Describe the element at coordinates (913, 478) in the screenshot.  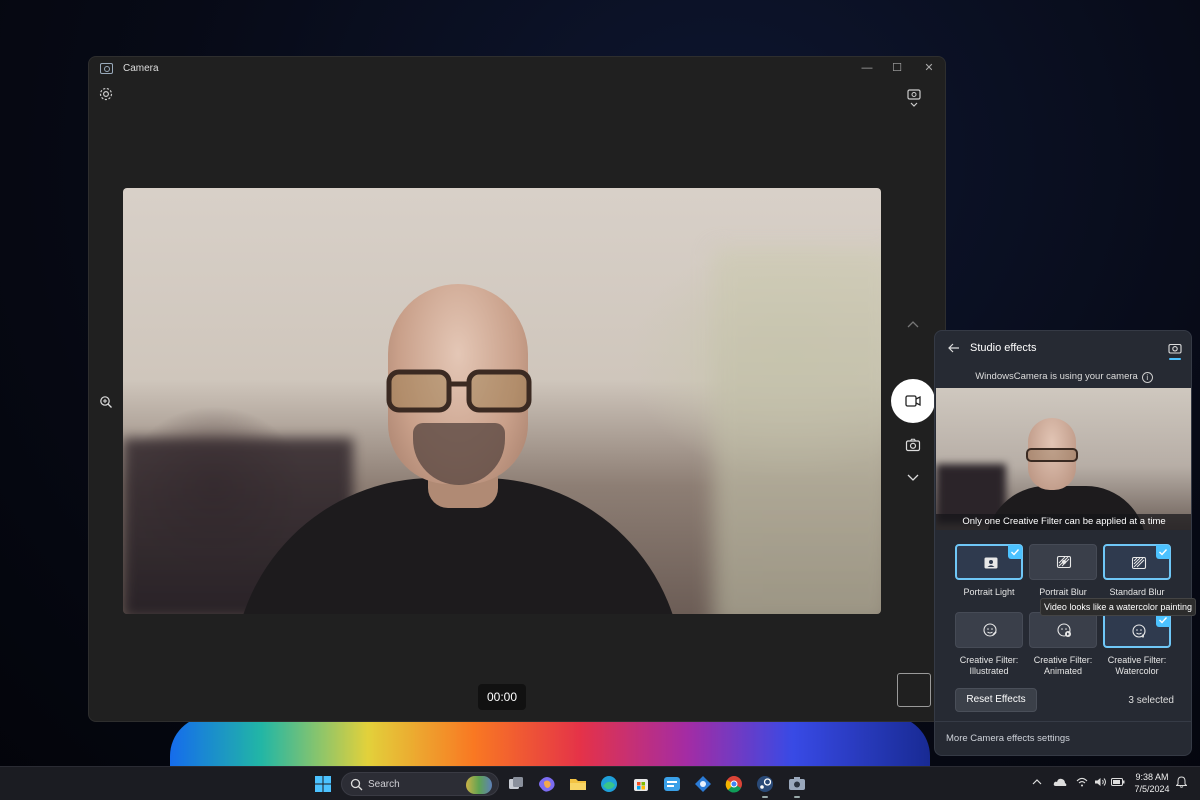
I see `chevron-down-icon` at that location.